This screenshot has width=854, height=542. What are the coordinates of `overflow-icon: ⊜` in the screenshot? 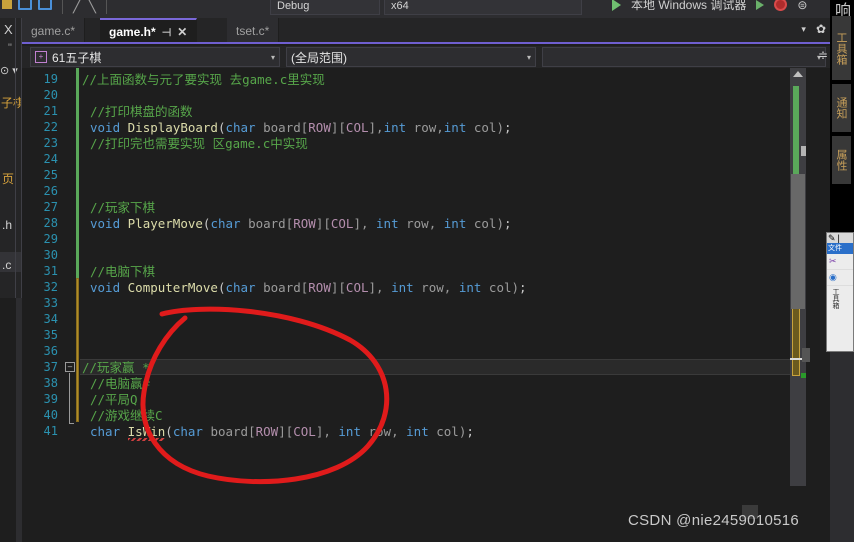 It's located at (802, 6).